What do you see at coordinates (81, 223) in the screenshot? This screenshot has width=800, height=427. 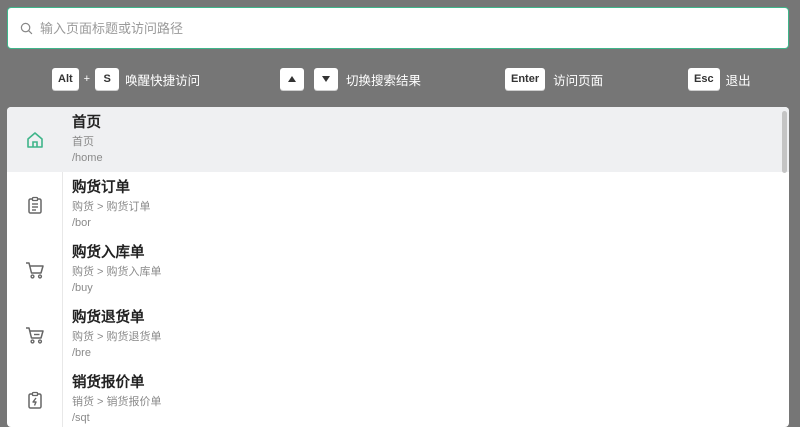 I see `result-path: /bor` at bounding box center [81, 223].